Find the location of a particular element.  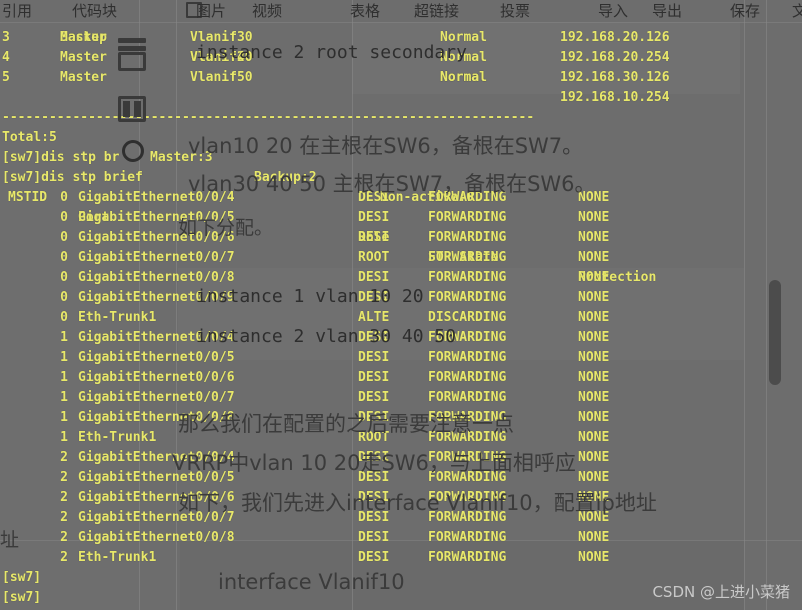

vrrp-id: 4 is located at coordinates (6, 57).